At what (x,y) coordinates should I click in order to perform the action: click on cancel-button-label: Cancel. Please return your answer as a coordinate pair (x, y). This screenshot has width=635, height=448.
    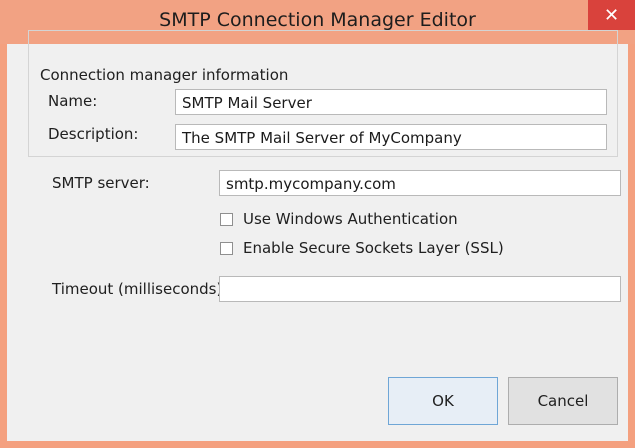
    Looking at the image, I should click on (563, 401).